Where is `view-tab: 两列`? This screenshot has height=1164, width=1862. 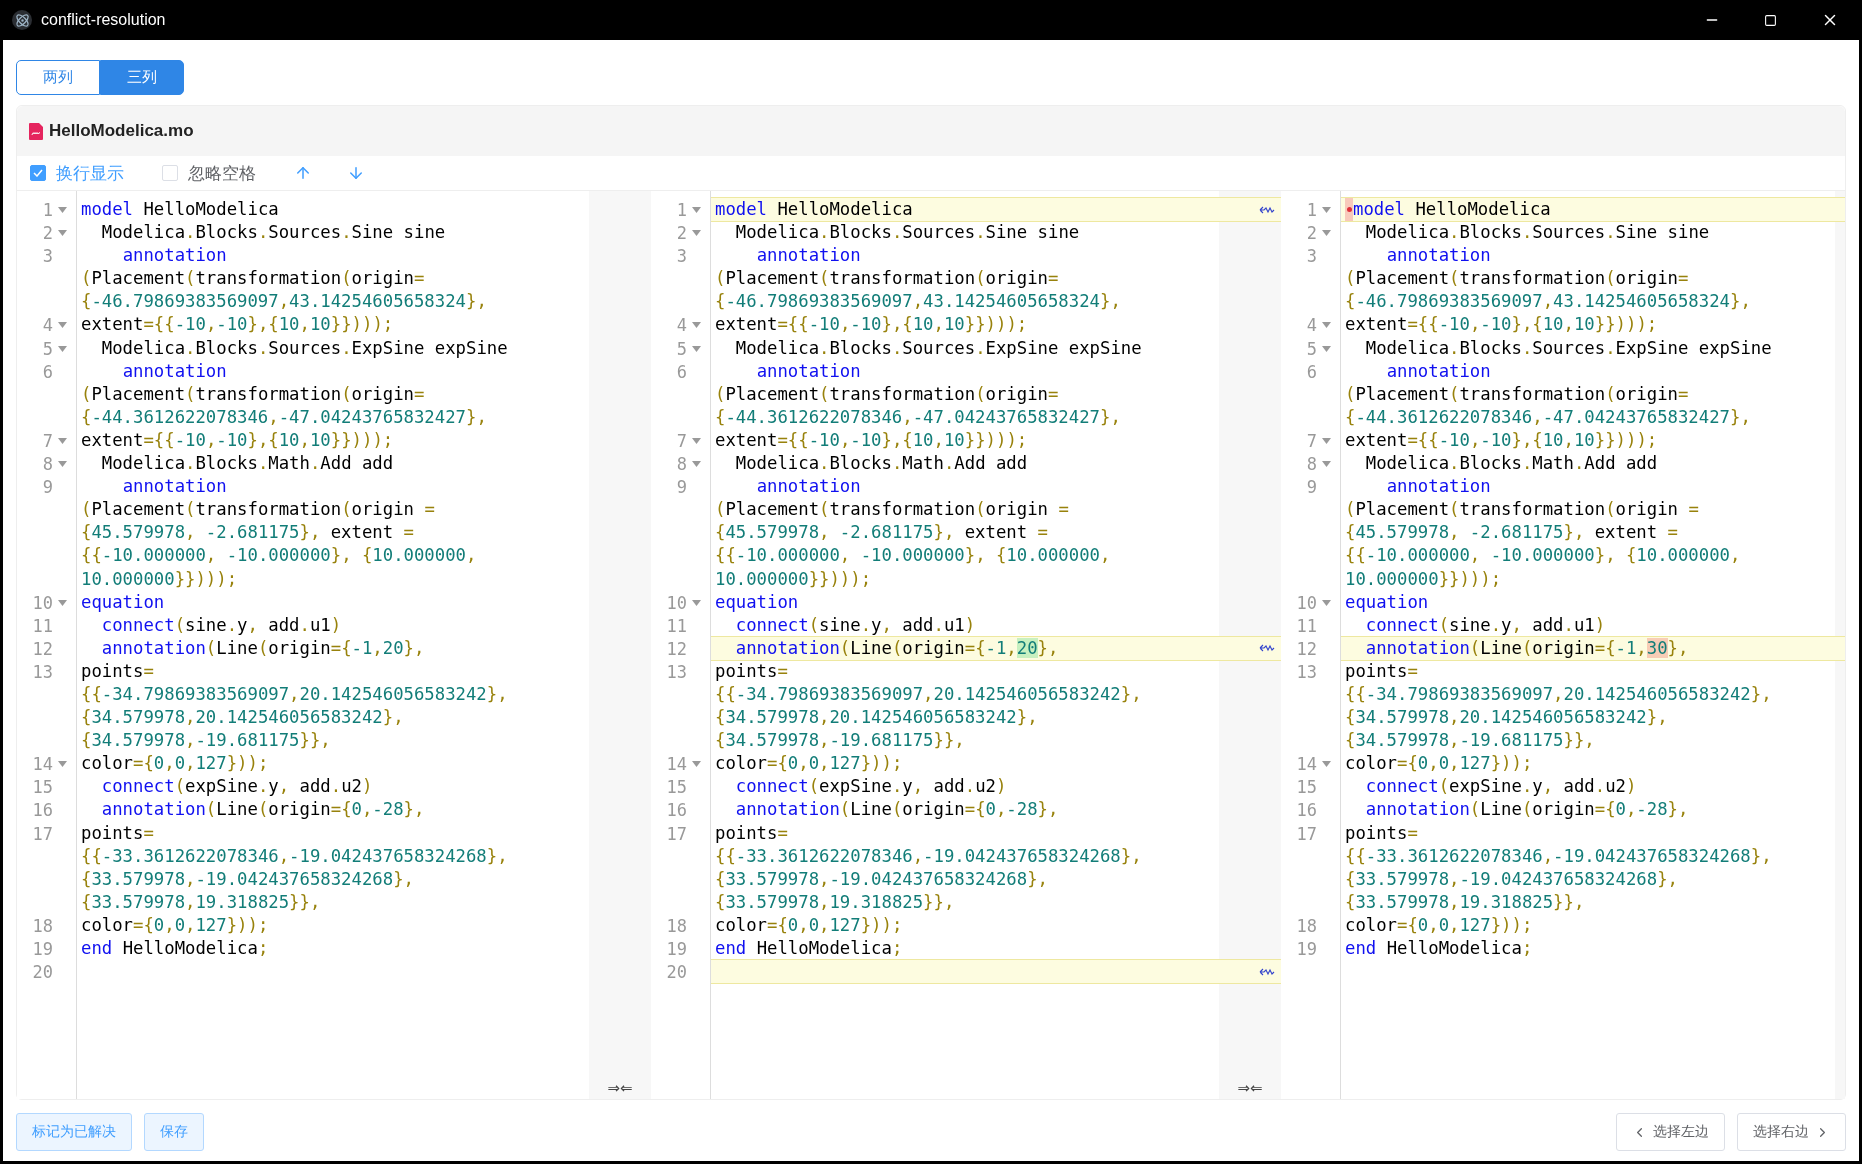
view-tab: 两列 is located at coordinates (58, 77).